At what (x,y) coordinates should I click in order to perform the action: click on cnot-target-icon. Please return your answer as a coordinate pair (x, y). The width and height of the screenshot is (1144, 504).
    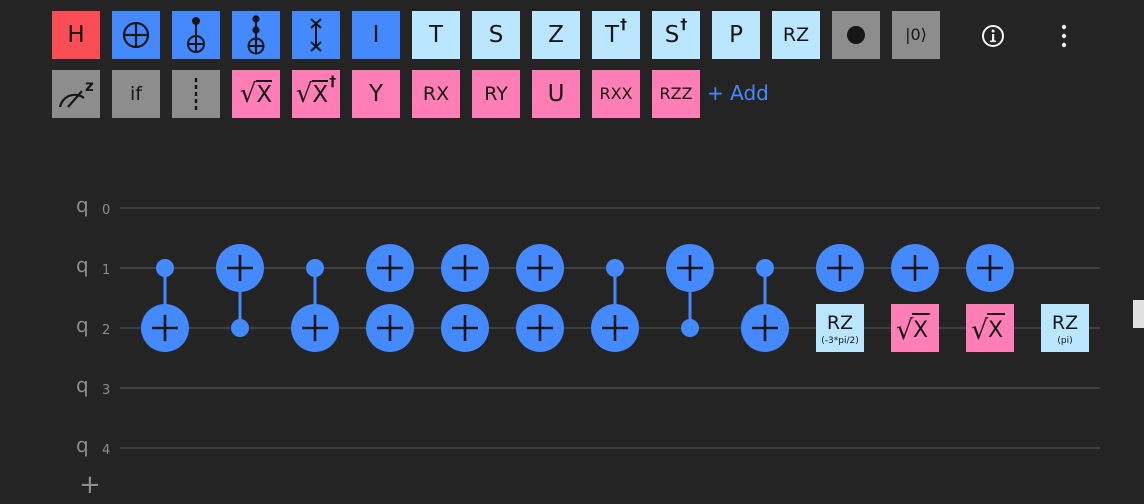
    Looking at the image, I should click on (136, 35).